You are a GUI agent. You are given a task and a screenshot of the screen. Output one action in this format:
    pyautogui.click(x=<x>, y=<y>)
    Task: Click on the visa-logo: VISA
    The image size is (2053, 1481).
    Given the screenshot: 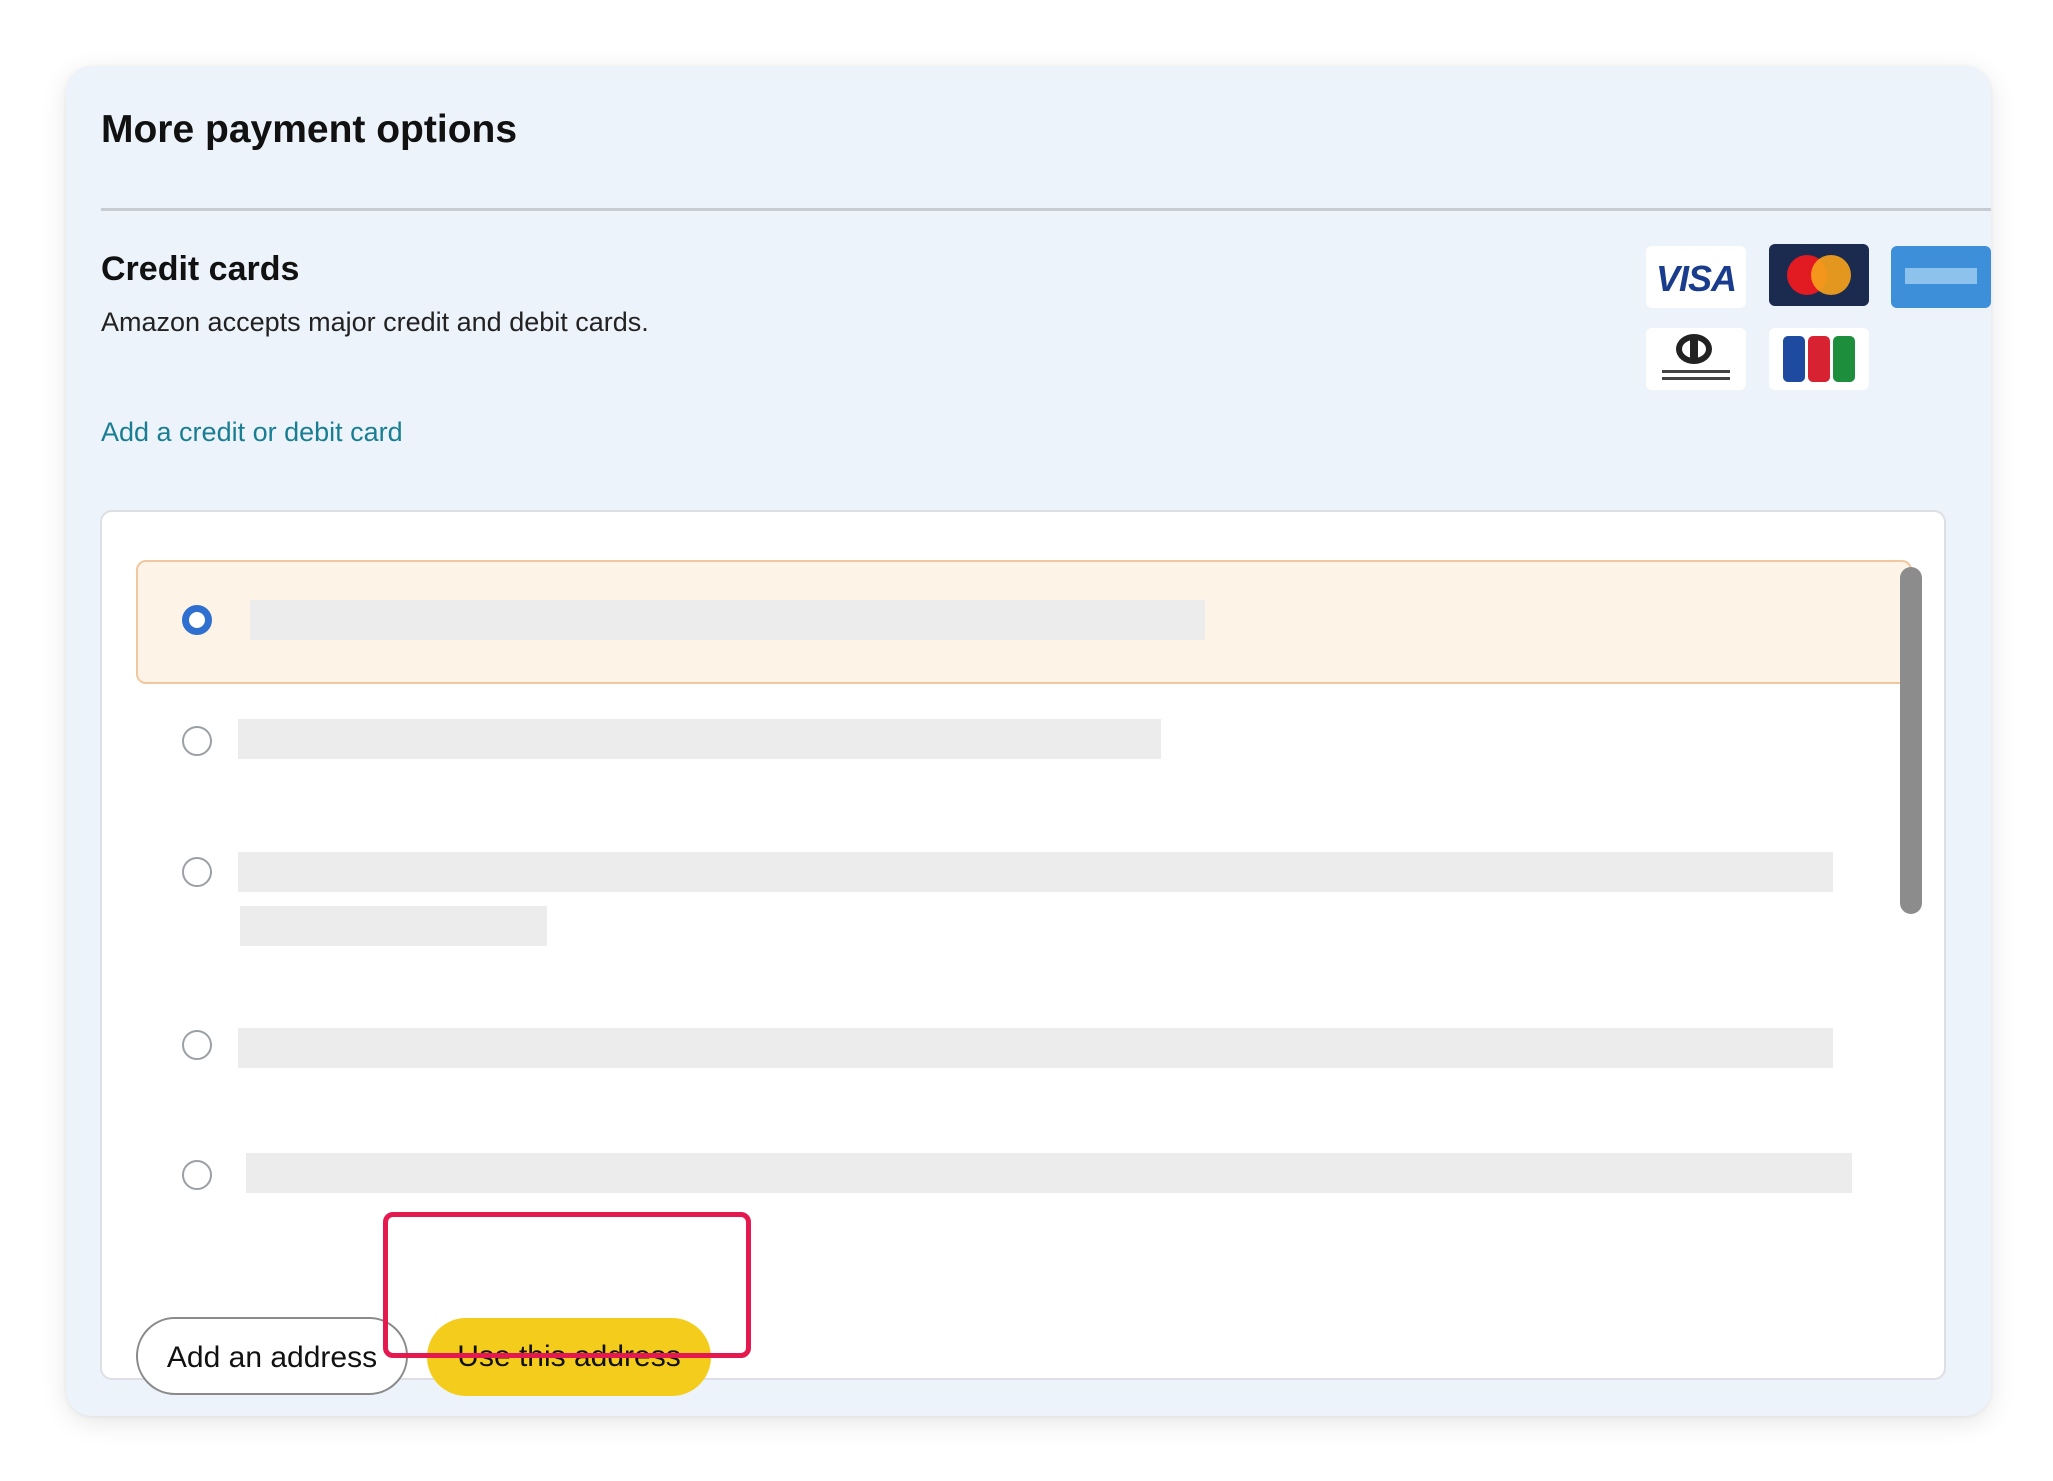 What is the action you would take?
    pyautogui.click(x=1696, y=277)
    